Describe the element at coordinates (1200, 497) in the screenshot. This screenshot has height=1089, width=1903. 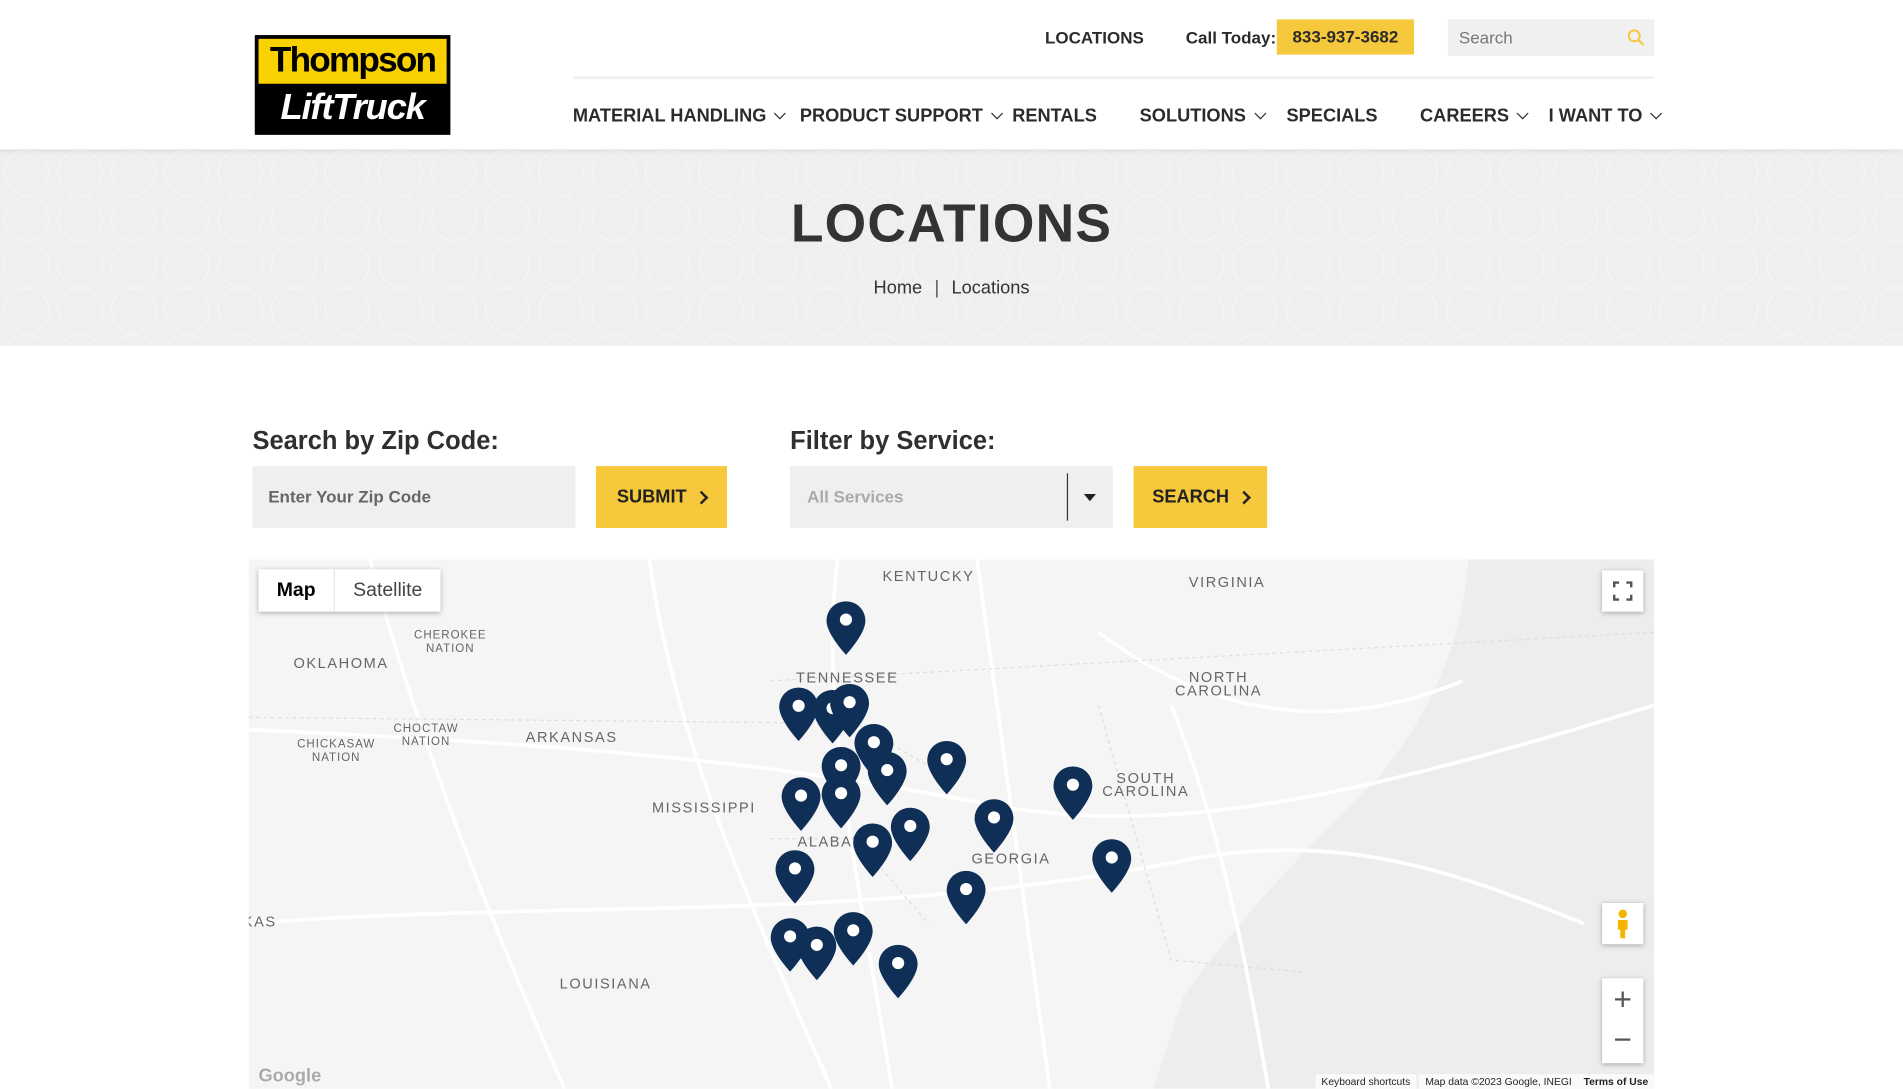
I see `search-button: SEARCH` at that location.